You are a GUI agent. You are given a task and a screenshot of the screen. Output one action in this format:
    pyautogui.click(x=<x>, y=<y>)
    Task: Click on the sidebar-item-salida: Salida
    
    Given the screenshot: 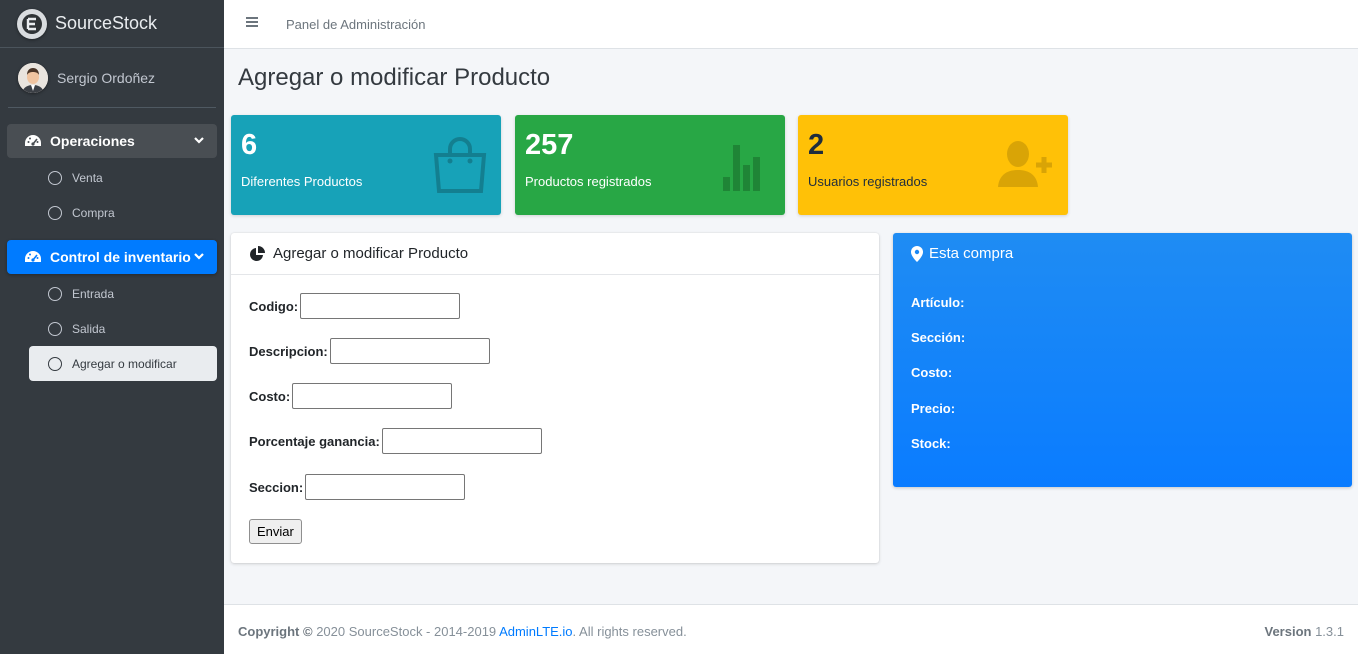 What is the action you would take?
    pyautogui.click(x=123, y=328)
    